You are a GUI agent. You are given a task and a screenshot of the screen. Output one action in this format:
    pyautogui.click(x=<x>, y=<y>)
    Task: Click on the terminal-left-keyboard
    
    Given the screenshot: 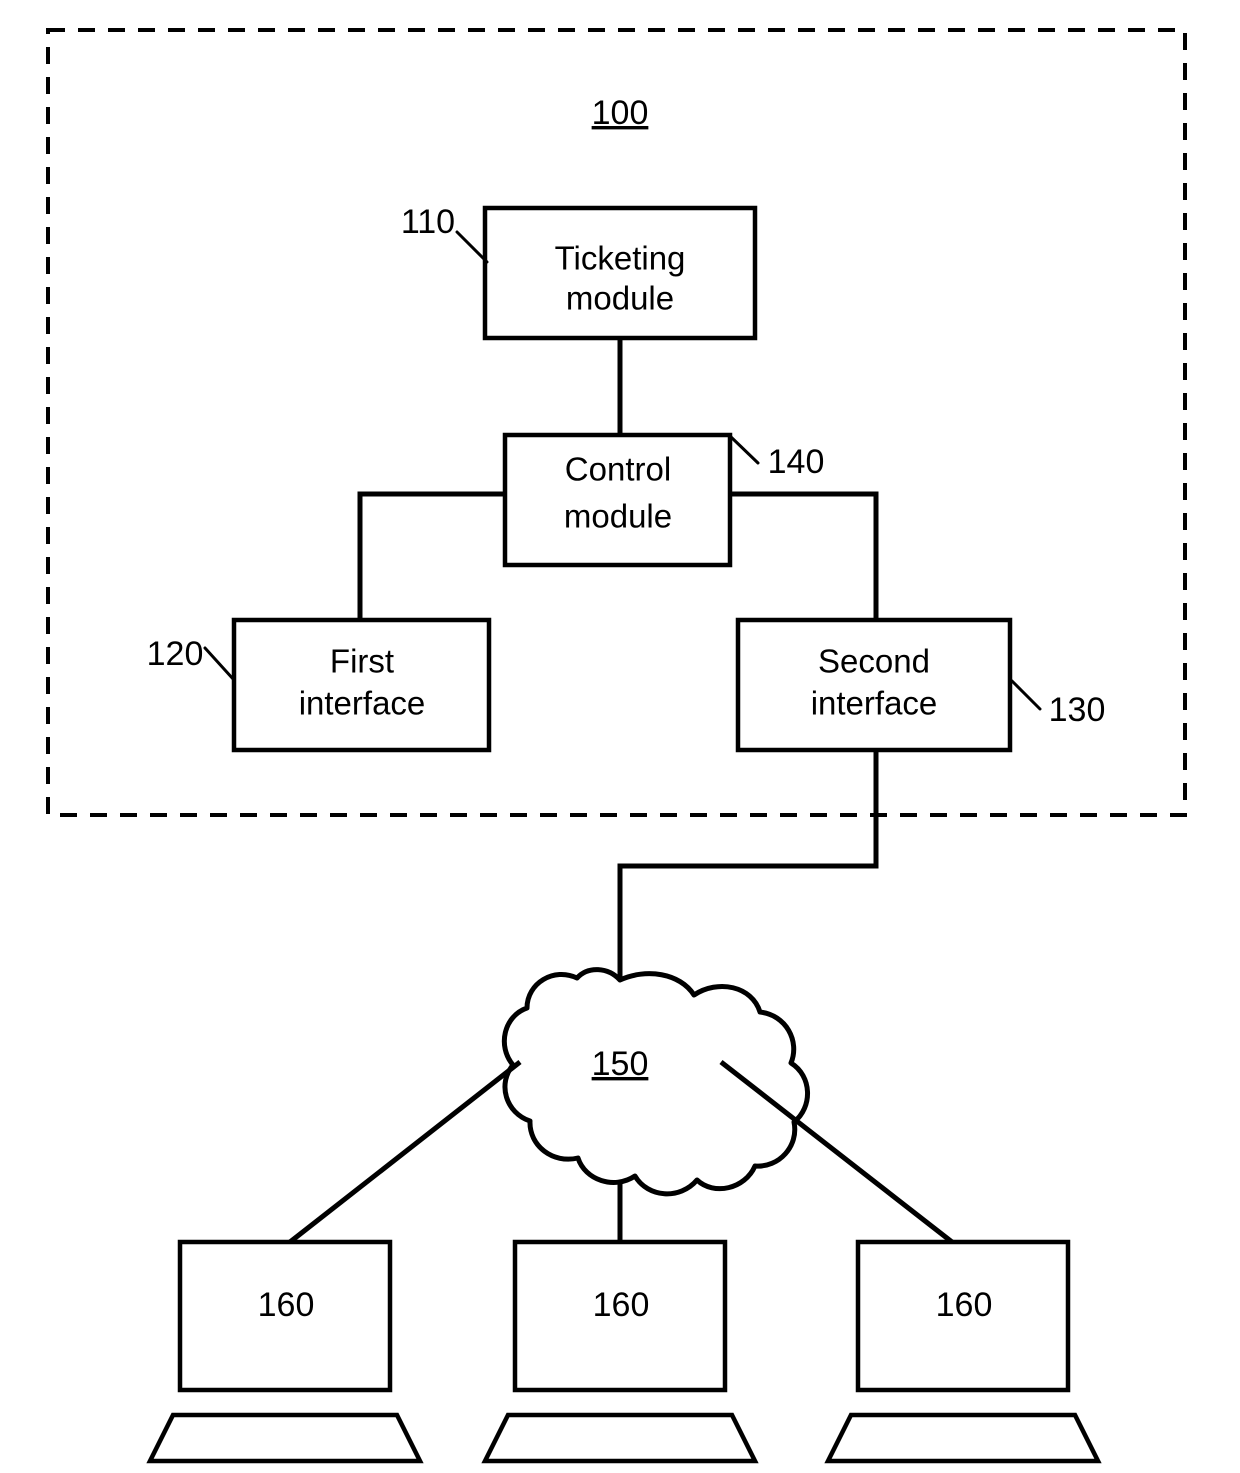 What is the action you would take?
    pyautogui.click(x=285, y=1438)
    